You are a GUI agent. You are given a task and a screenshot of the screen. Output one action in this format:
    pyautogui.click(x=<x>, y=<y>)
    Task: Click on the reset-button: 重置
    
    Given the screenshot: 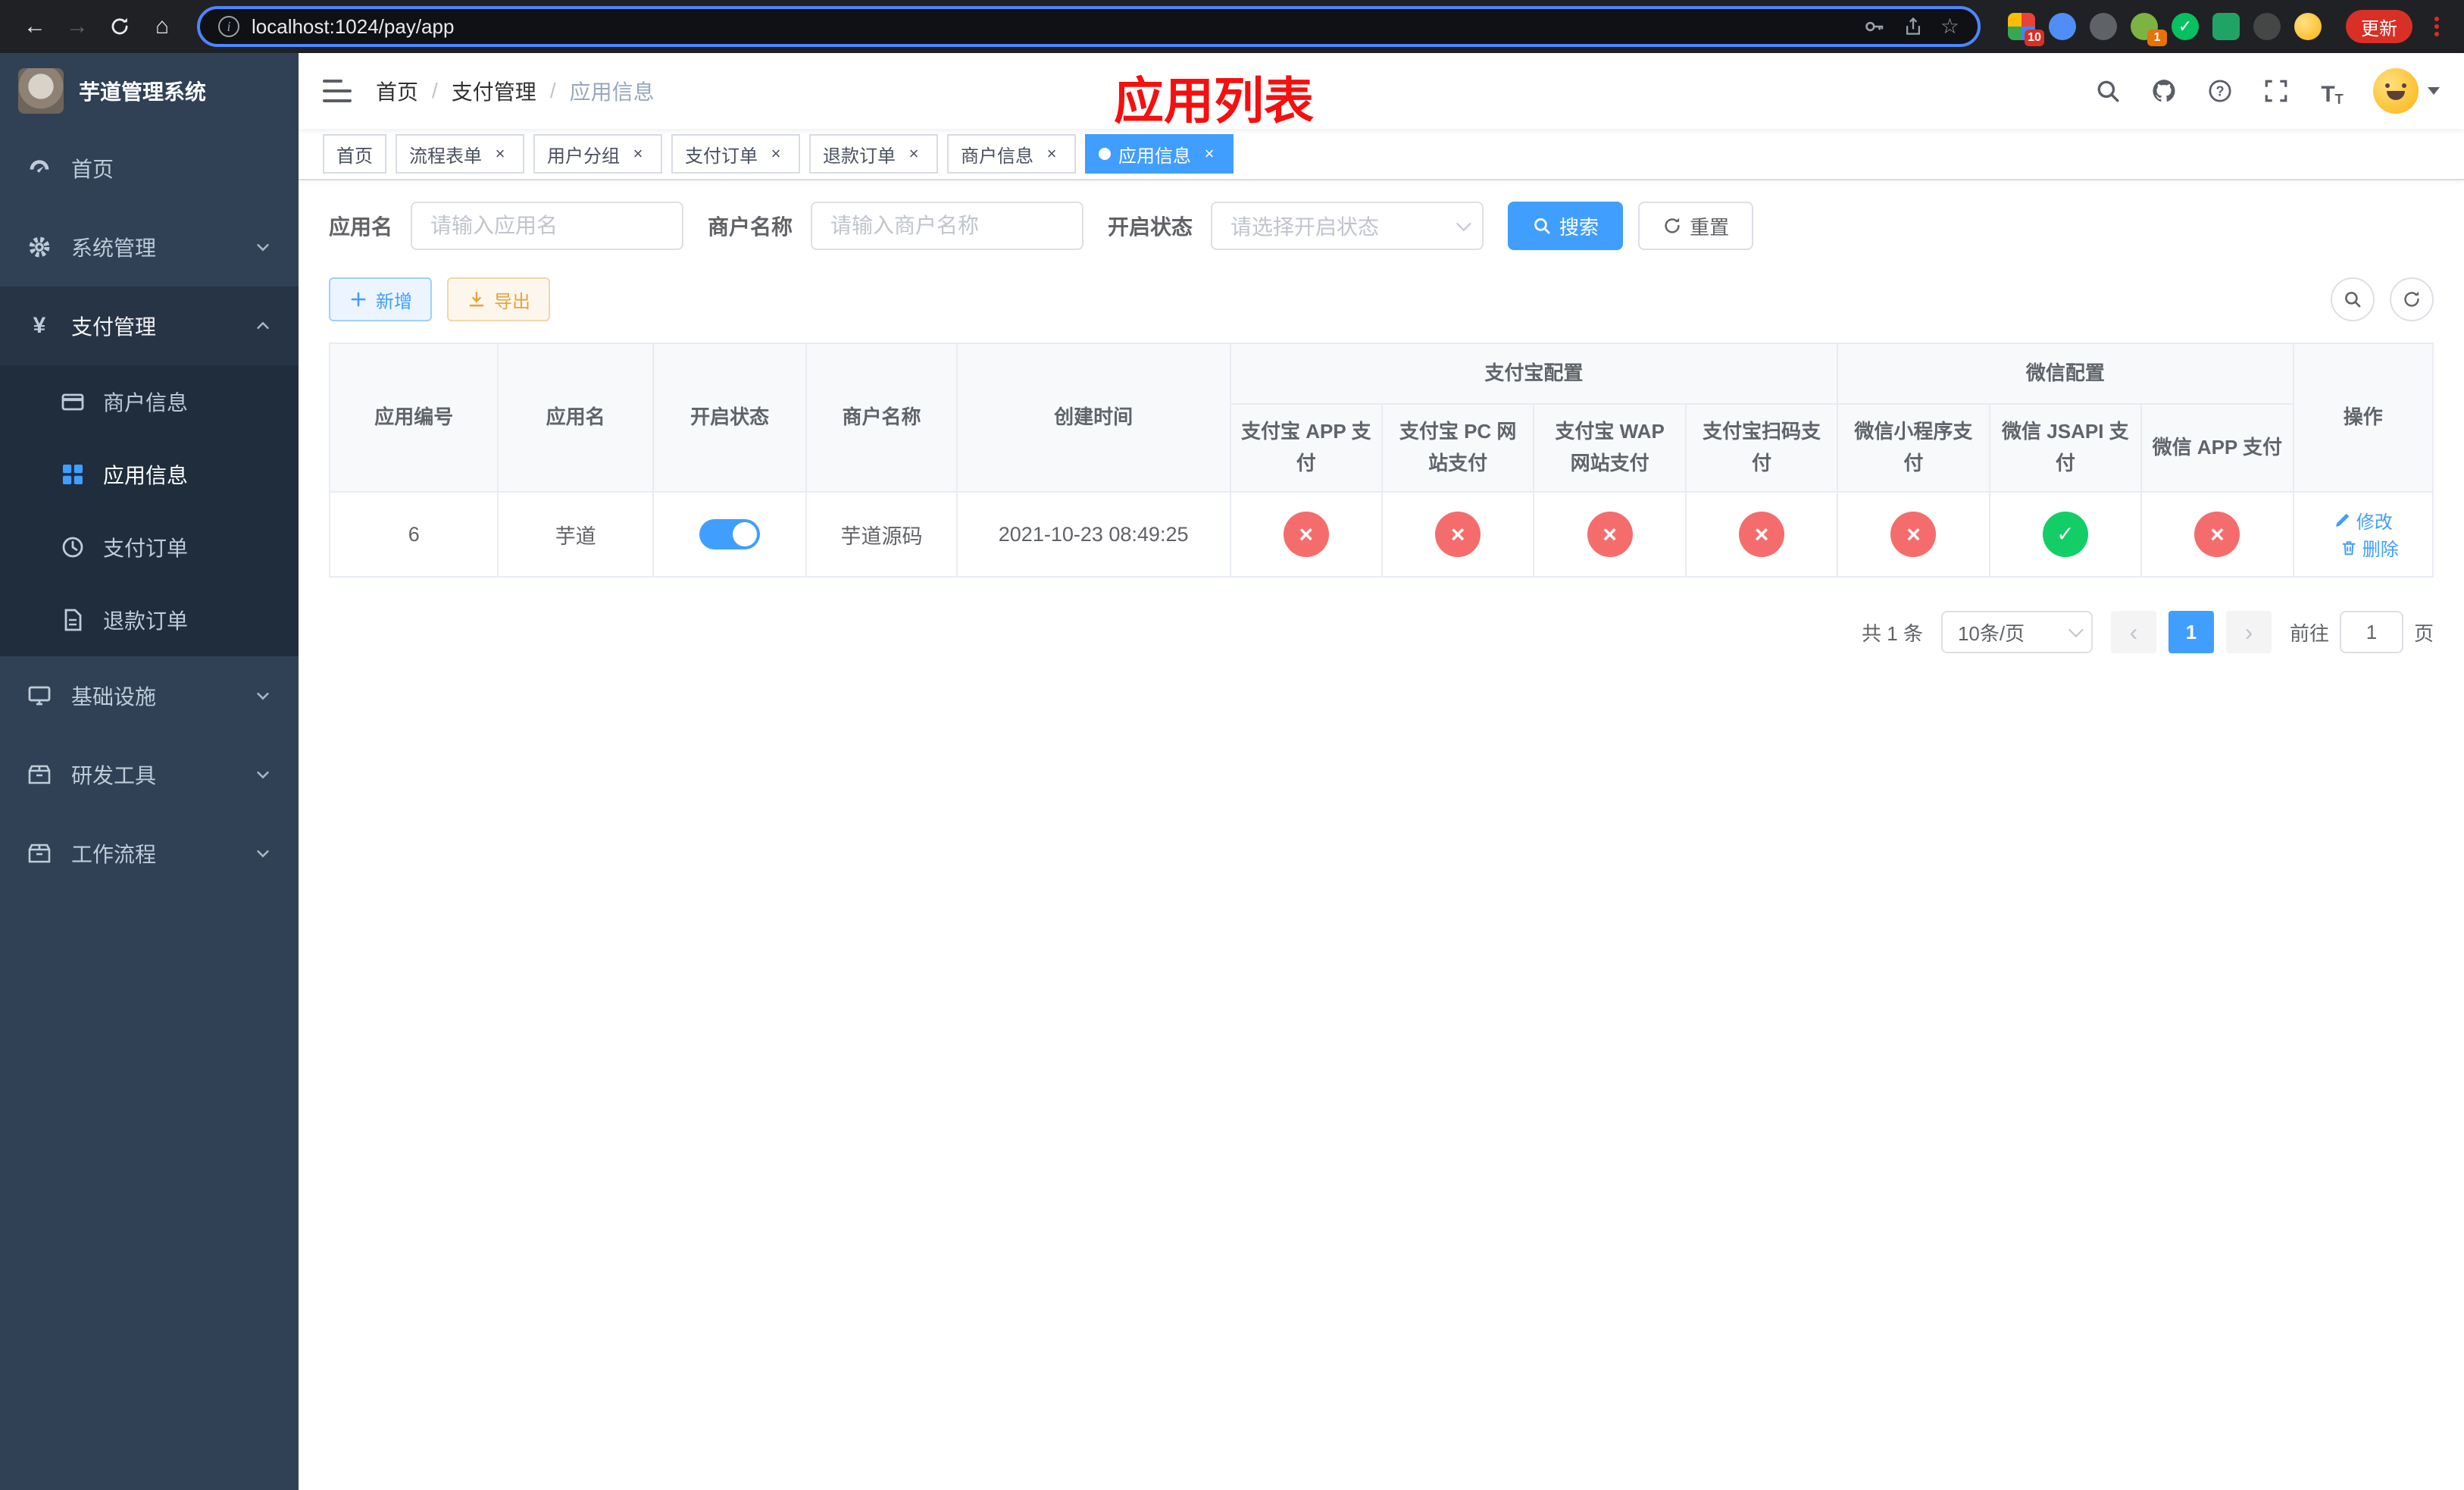 What is the action you would take?
    pyautogui.click(x=1696, y=226)
    